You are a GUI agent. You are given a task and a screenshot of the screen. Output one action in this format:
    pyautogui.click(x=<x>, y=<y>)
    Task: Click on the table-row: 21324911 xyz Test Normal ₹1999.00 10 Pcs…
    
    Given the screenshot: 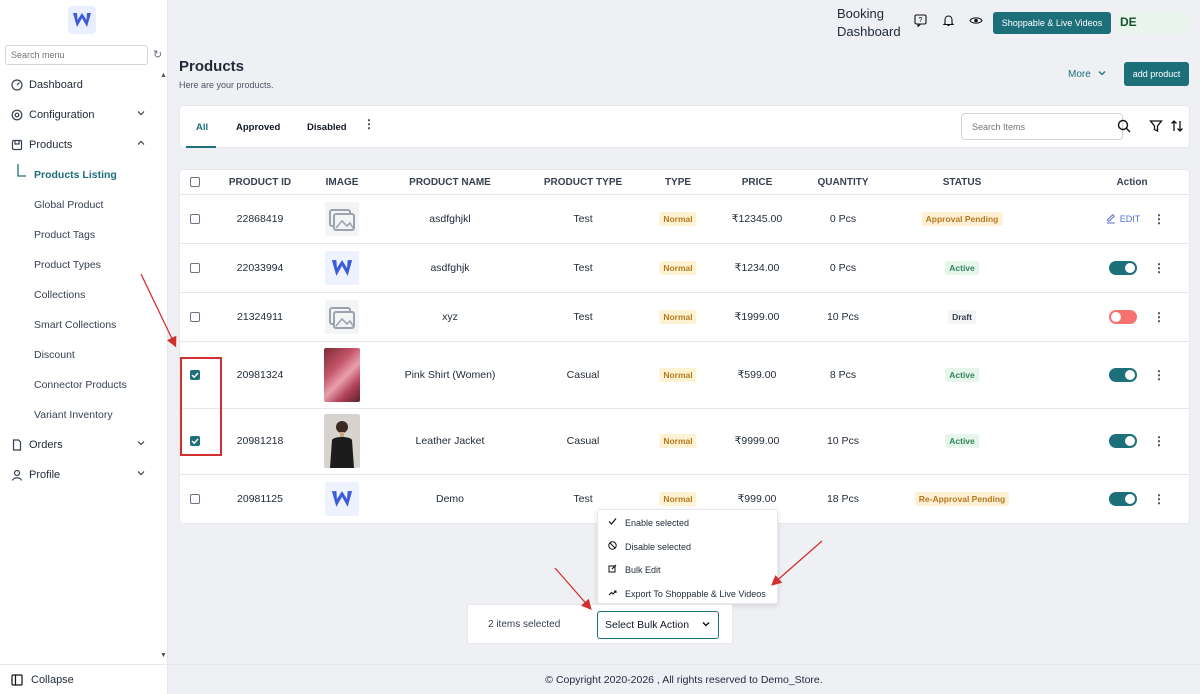 What is the action you would take?
    pyautogui.click(x=684, y=316)
    